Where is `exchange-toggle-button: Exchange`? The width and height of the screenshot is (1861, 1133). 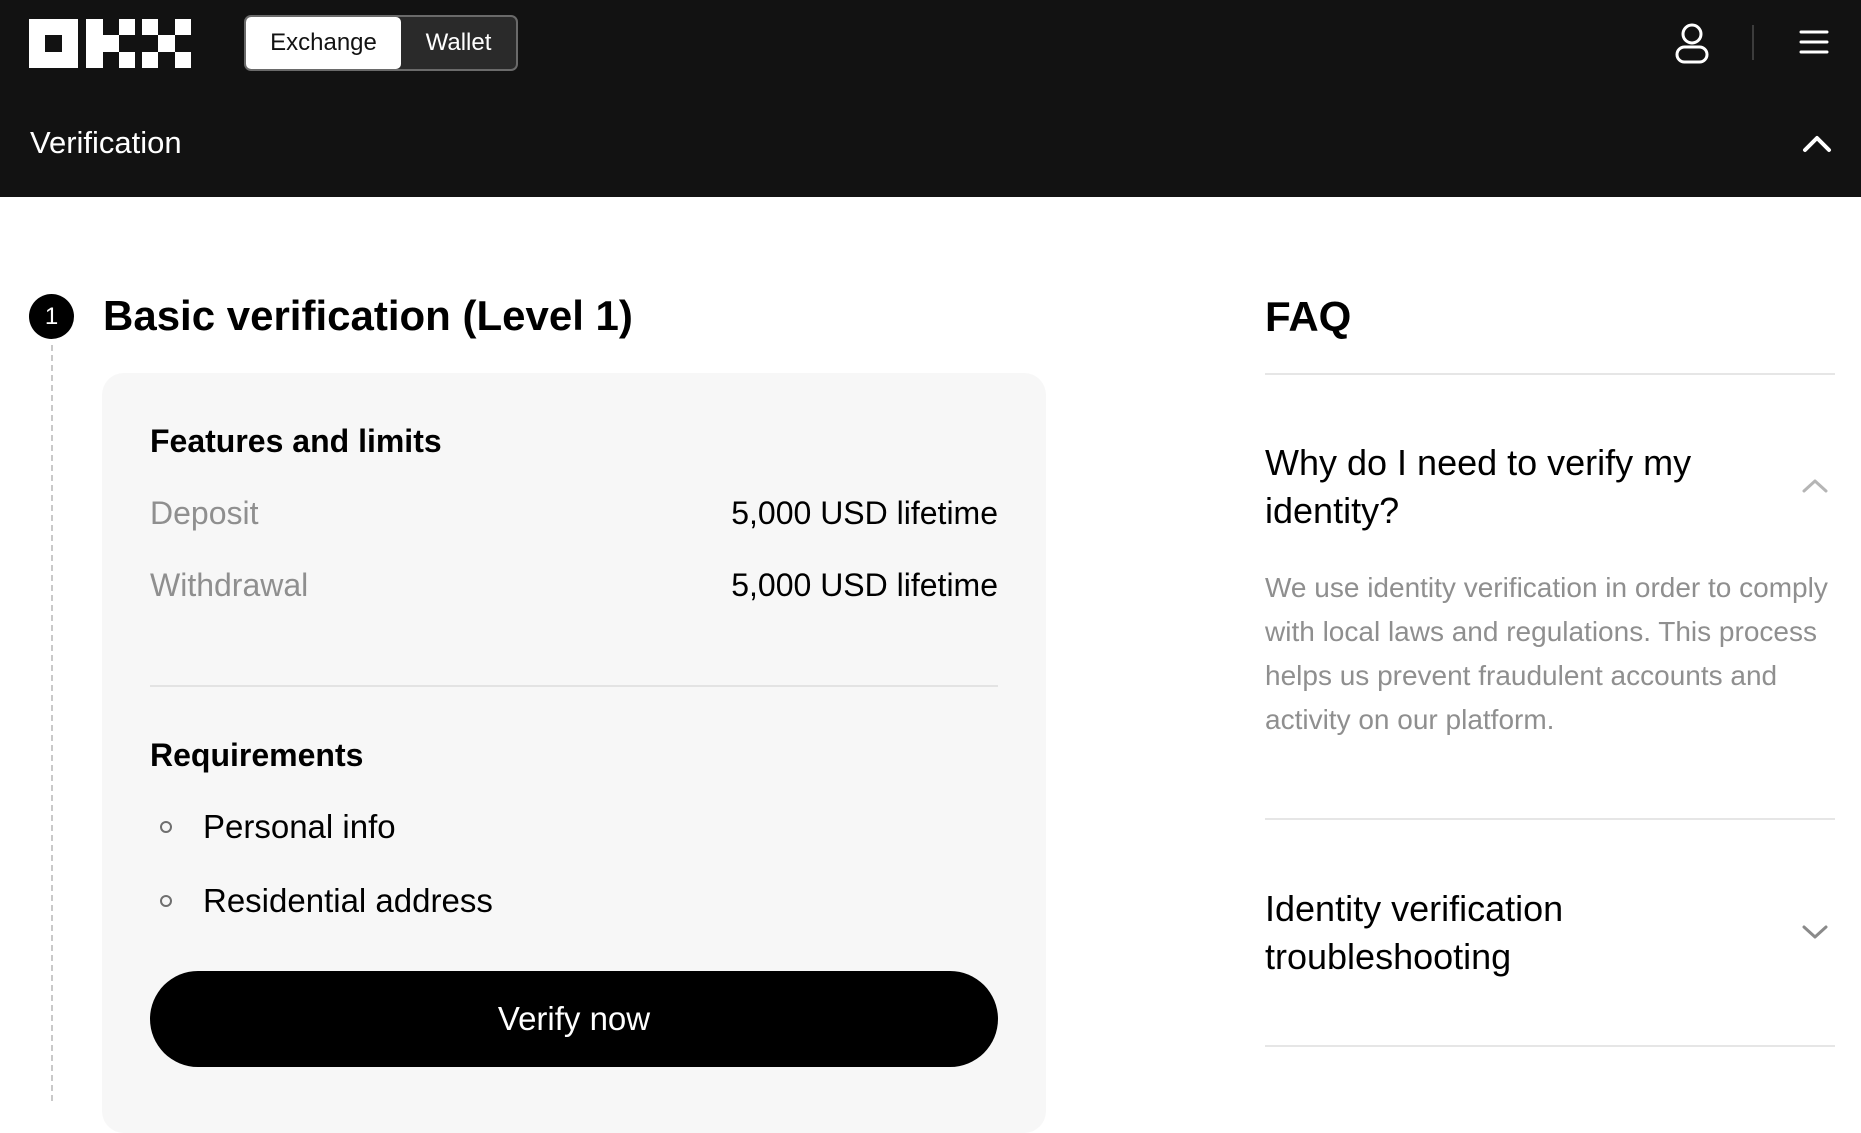 exchange-toggle-button: Exchange is located at coordinates (323, 43).